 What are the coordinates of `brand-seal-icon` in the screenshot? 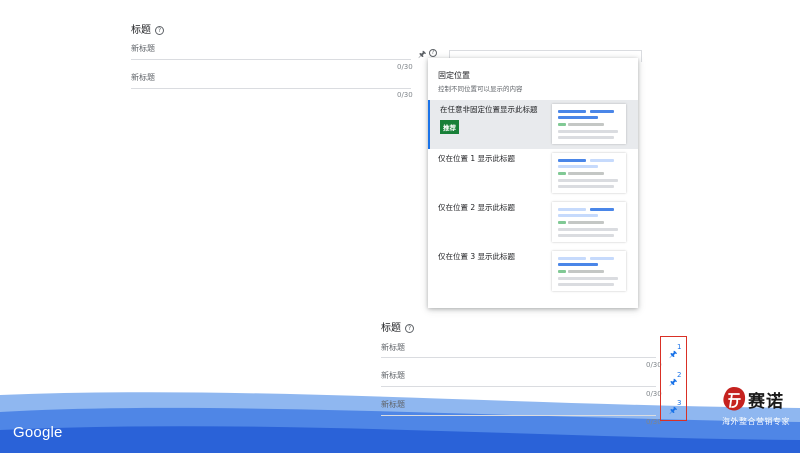 It's located at (734, 399).